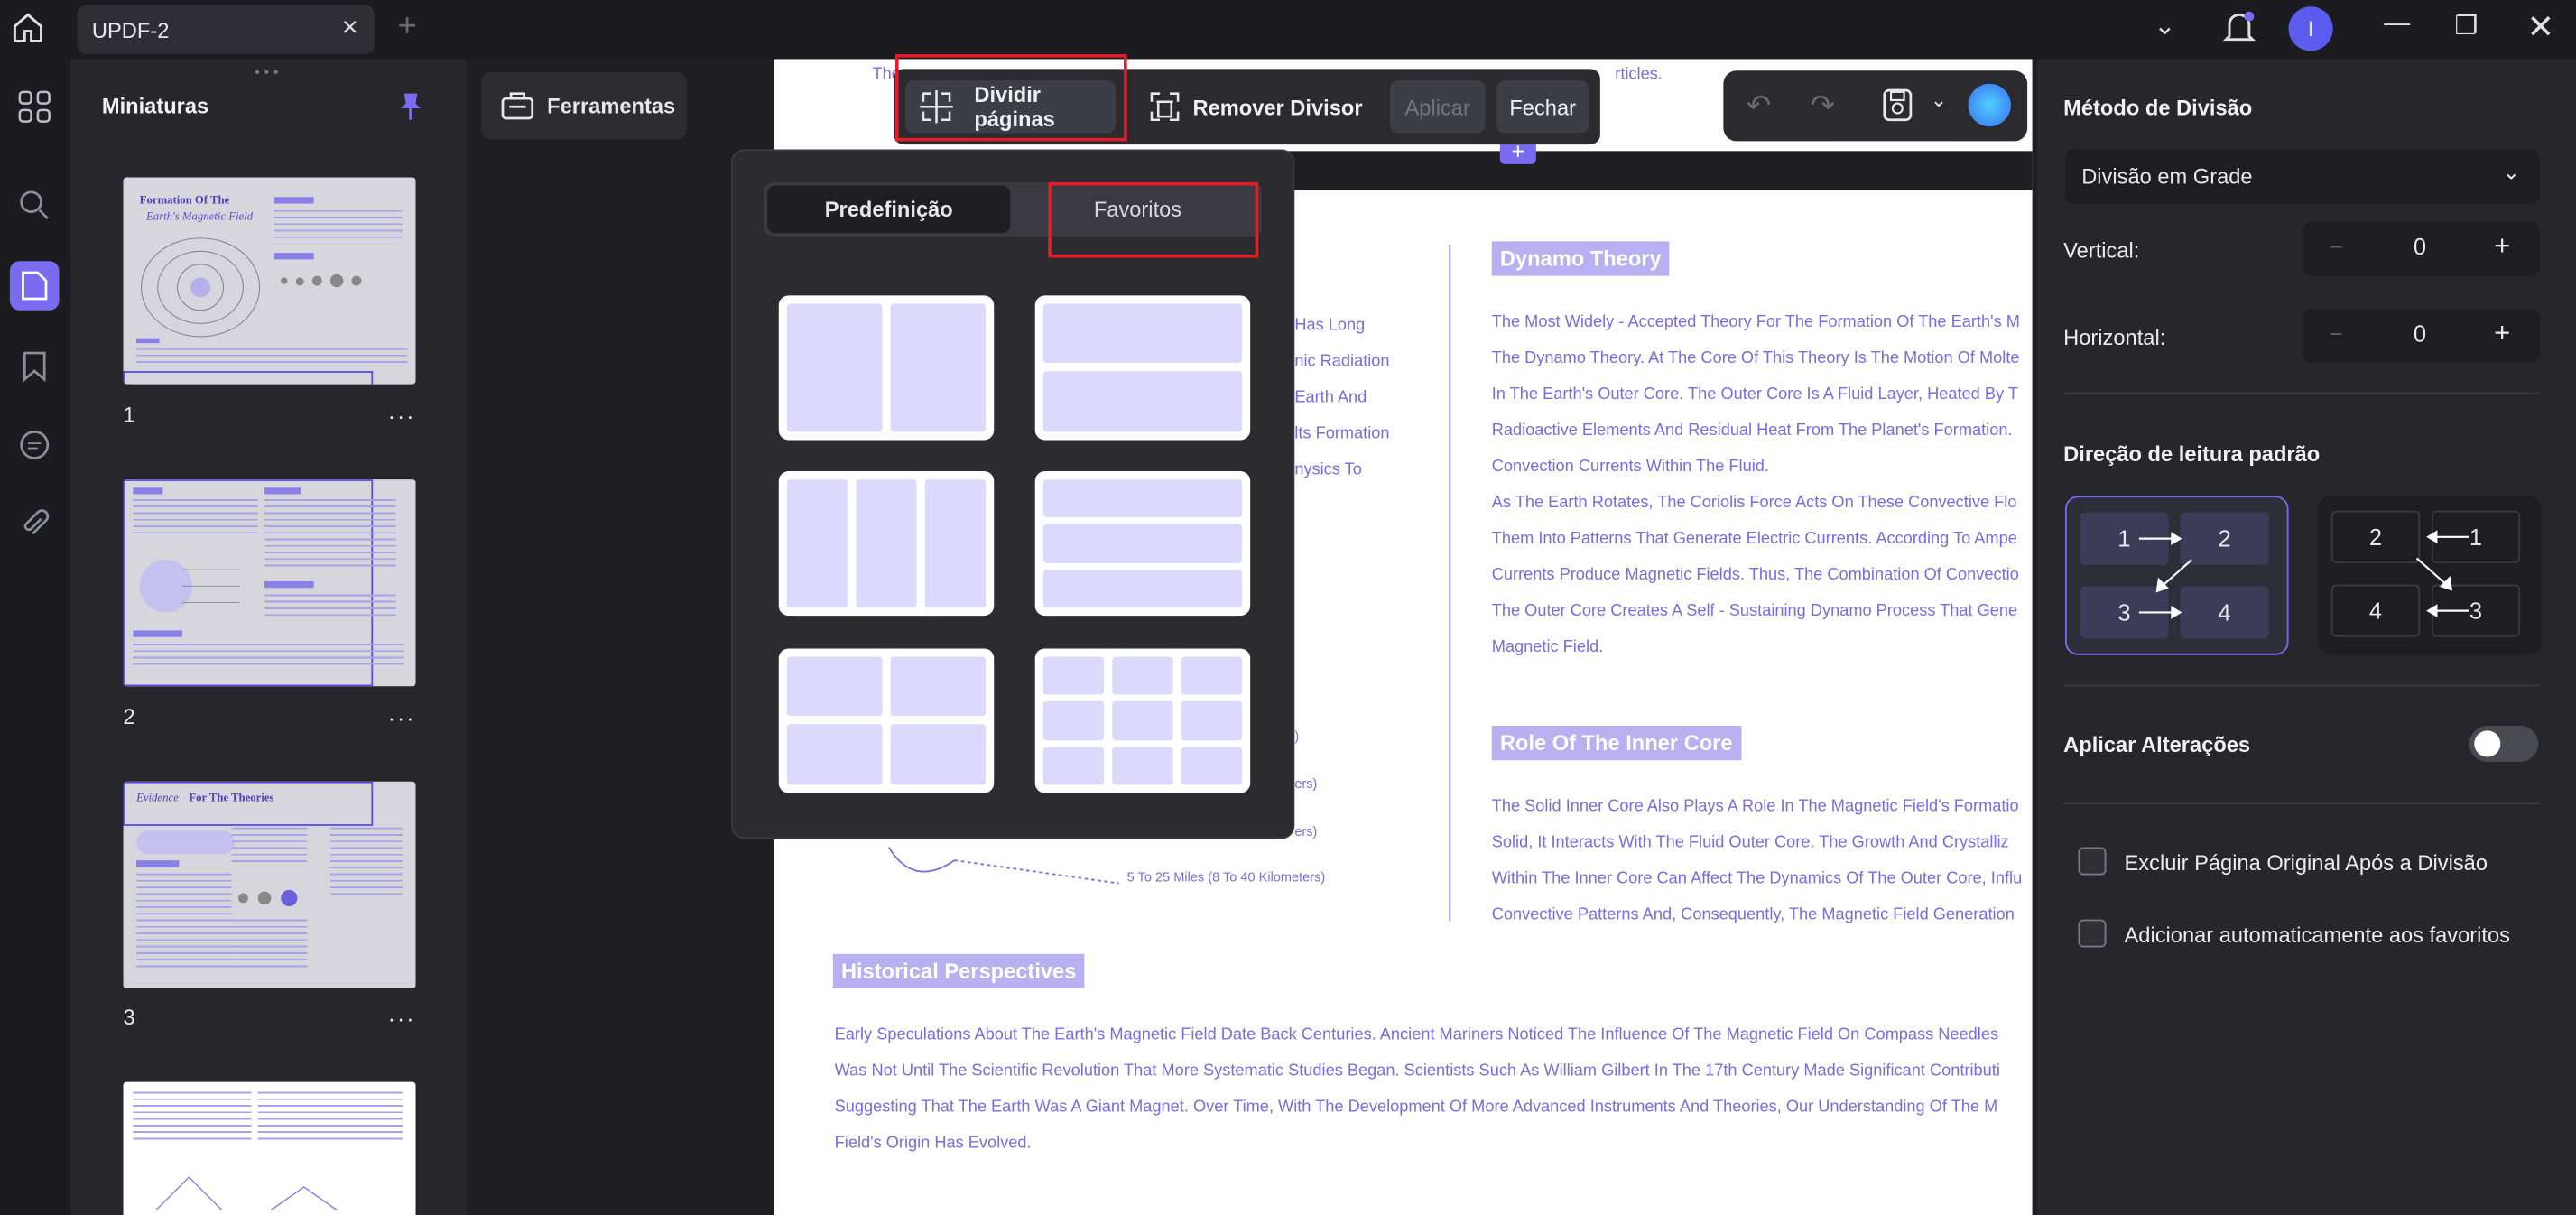 The height and width of the screenshot is (1215, 2576). What do you see at coordinates (933, 1143) in the screenshot?
I see `historical-line: Field's Origin Has Evolved.` at bounding box center [933, 1143].